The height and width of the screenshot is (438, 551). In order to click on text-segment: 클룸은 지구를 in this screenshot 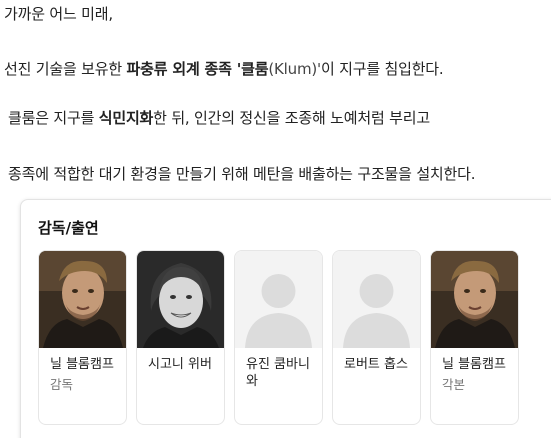, I will do `click(53, 118)`.